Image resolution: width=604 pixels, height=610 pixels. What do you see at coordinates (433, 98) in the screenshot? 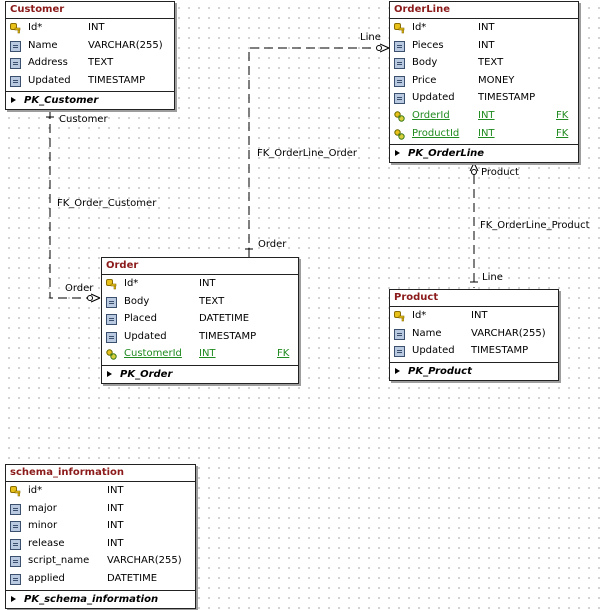
I see `column-name: Updated` at bounding box center [433, 98].